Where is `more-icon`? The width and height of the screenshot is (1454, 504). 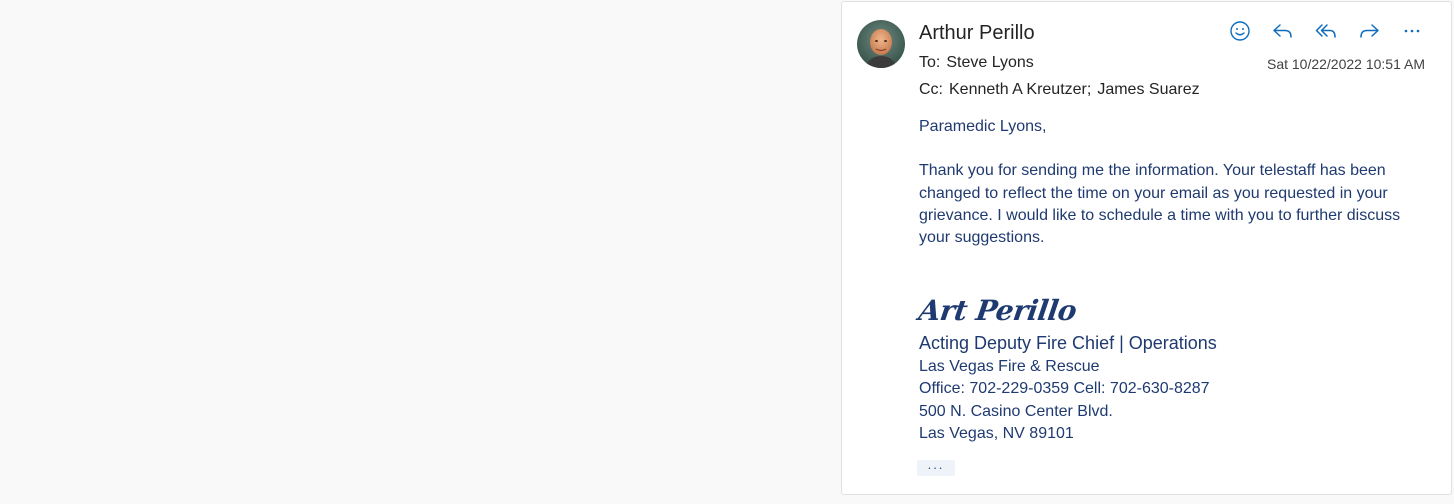 more-icon is located at coordinates (1411, 31).